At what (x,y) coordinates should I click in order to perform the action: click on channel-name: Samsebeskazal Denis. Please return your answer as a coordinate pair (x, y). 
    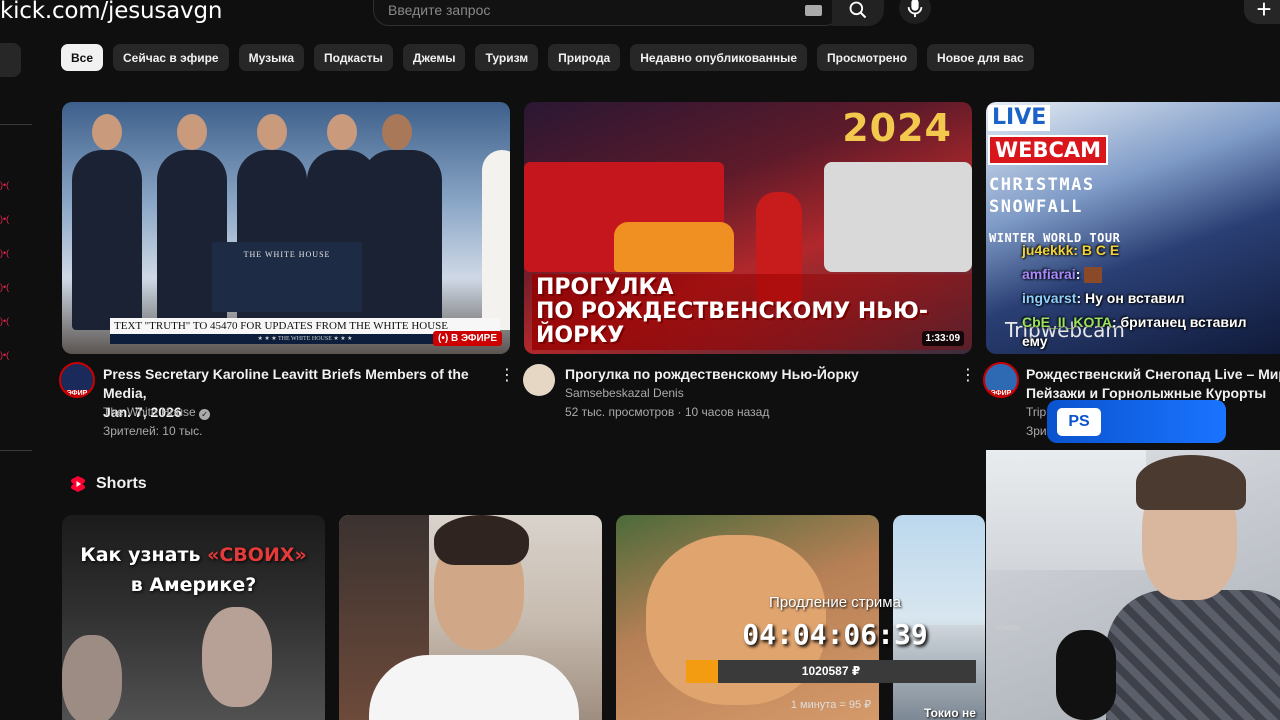
    Looking at the image, I should click on (624, 393).